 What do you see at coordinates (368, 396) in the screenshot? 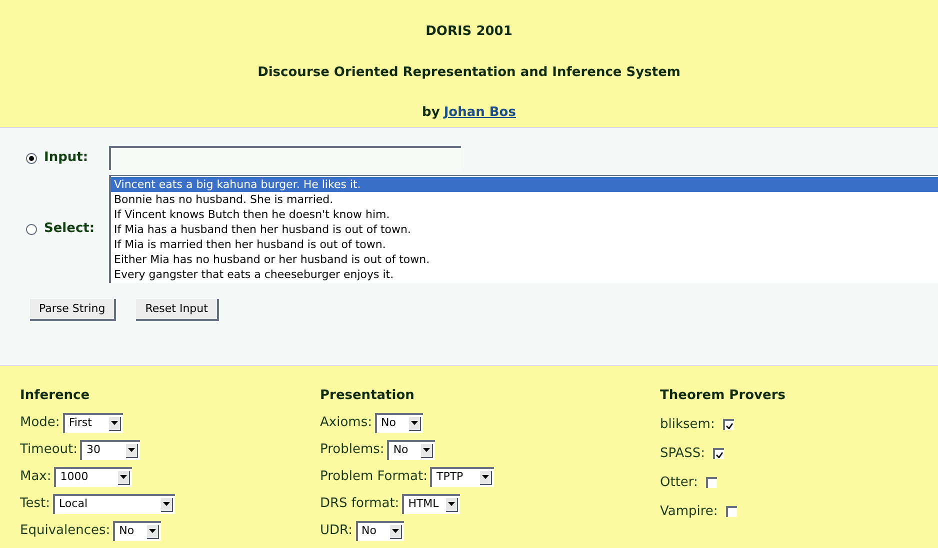
I see `section-heading: Presentation` at bounding box center [368, 396].